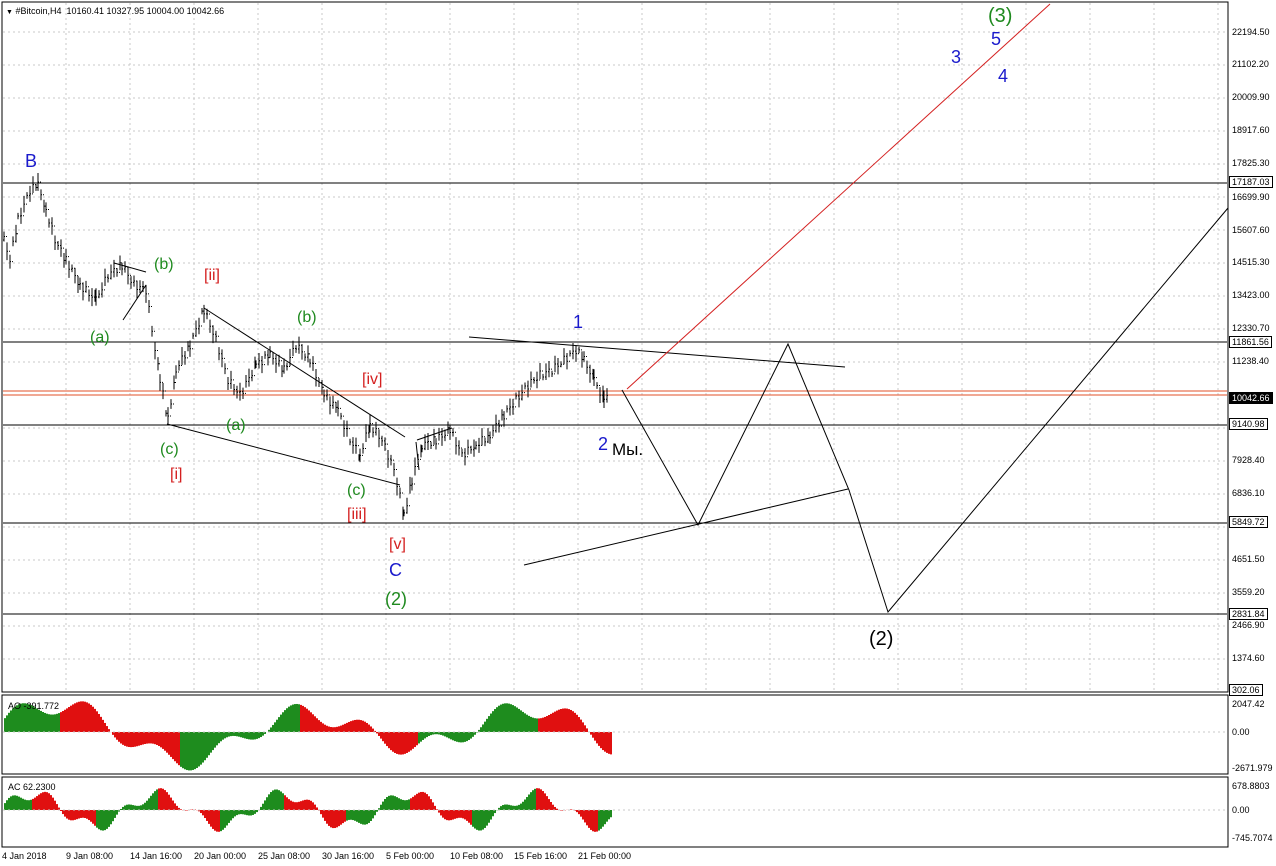 This screenshot has height=866, width=1276. Describe the element at coordinates (956, 57) in the screenshot. I see `wave-label-3: 3` at that location.